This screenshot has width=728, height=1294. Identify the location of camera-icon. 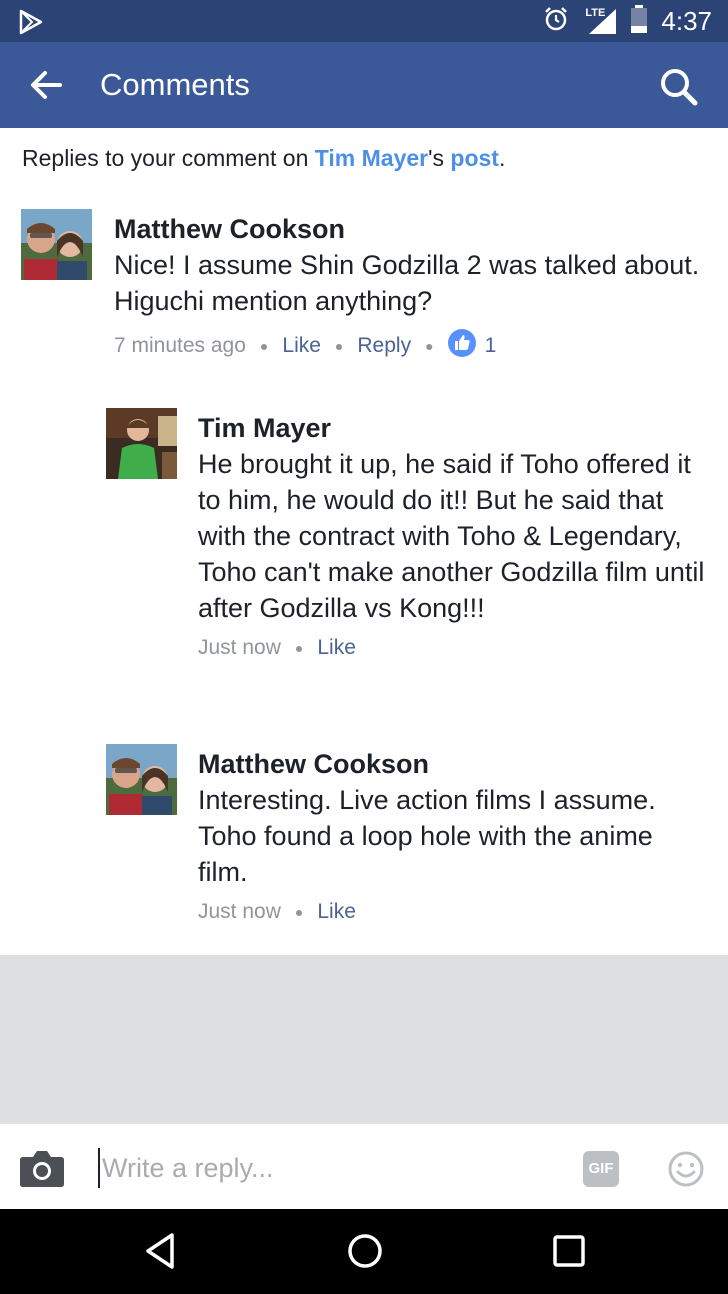
(42, 1170).